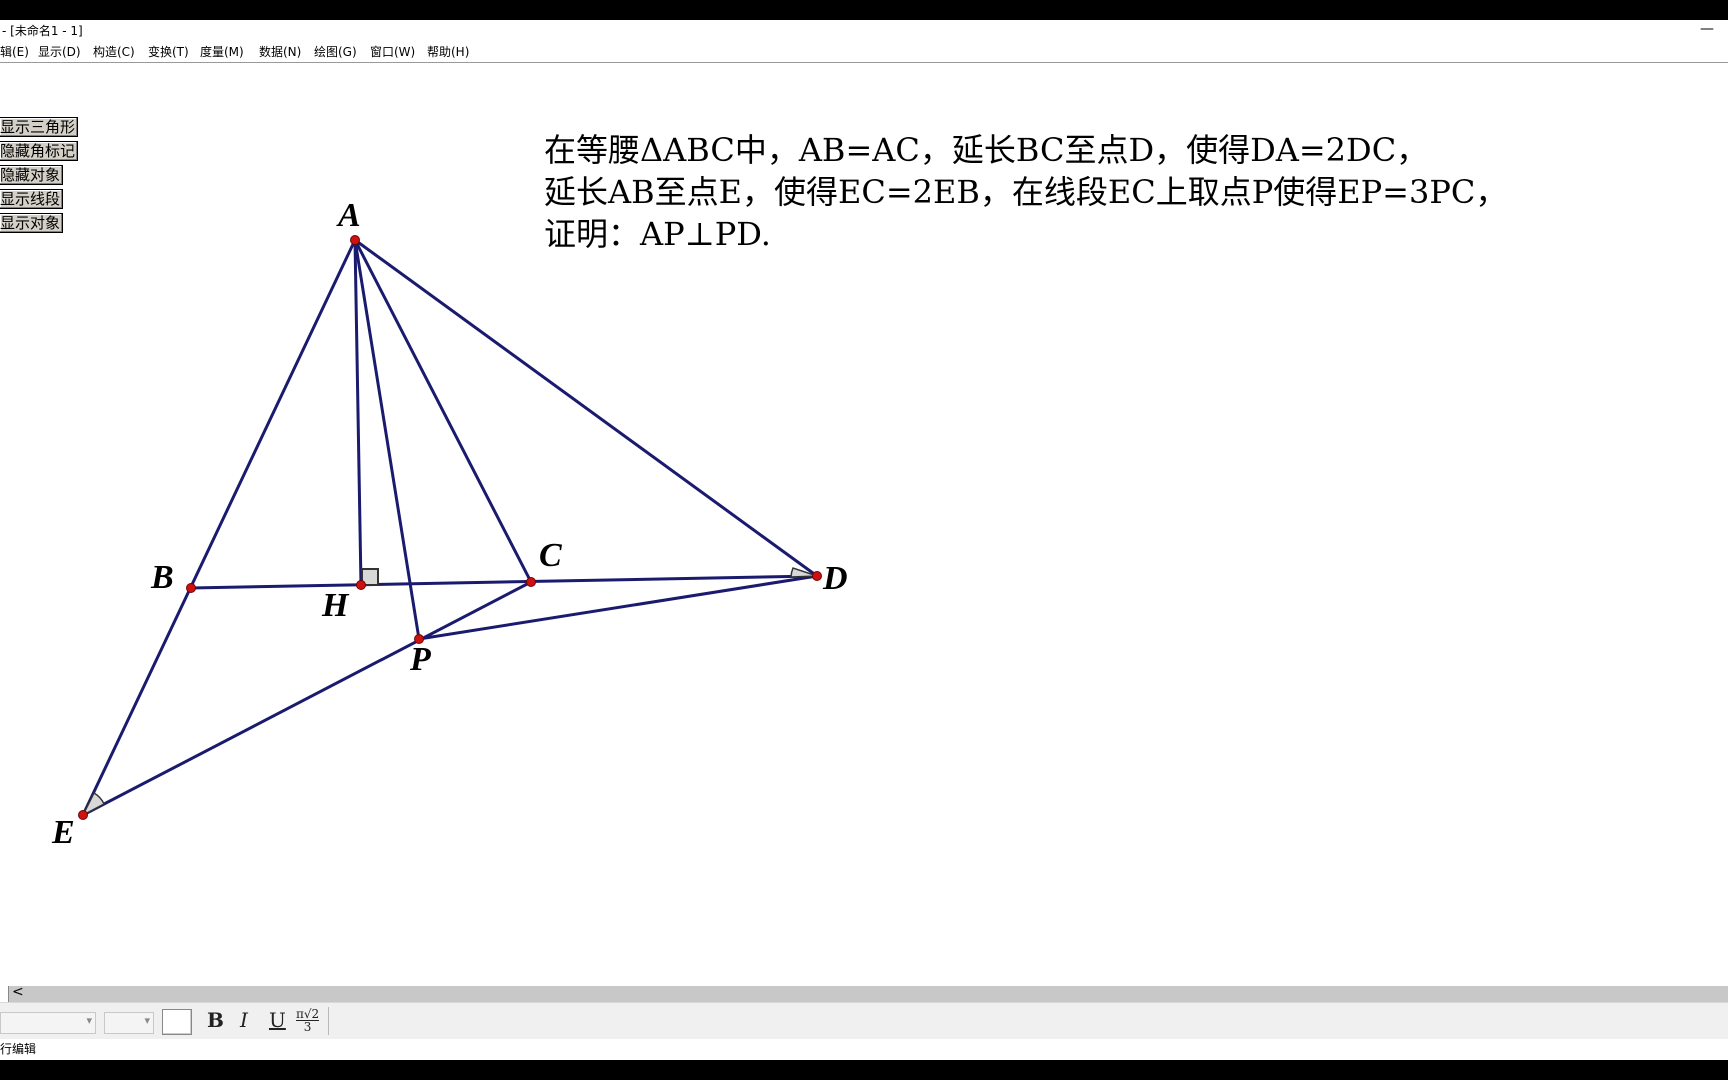  What do you see at coordinates (244, 1020) in the screenshot?
I see `italic-button: I` at bounding box center [244, 1020].